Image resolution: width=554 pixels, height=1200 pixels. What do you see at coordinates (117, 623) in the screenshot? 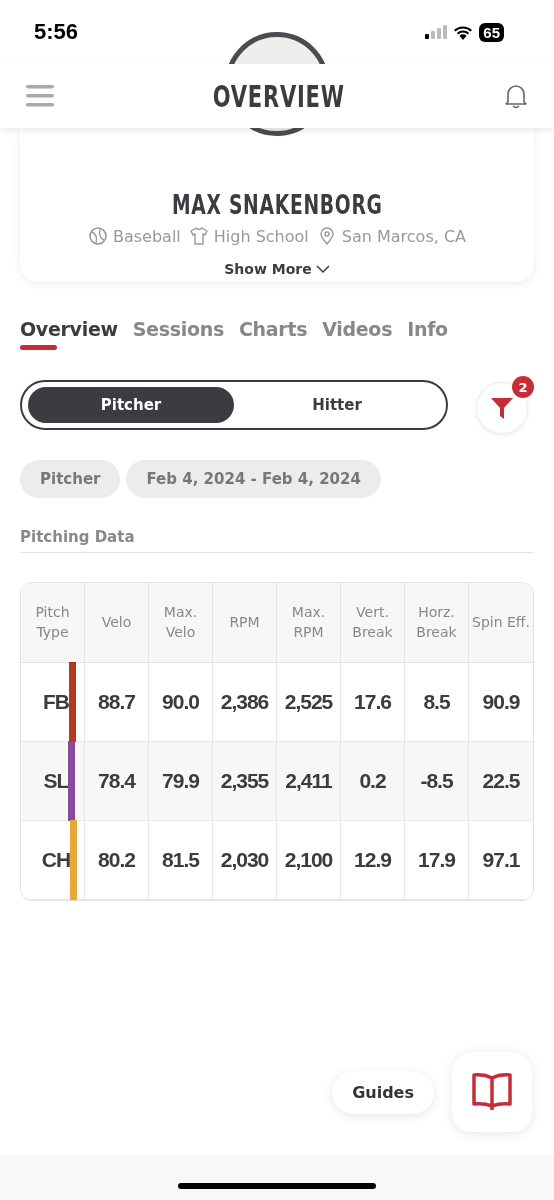
I see `column-header: Velo` at bounding box center [117, 623].